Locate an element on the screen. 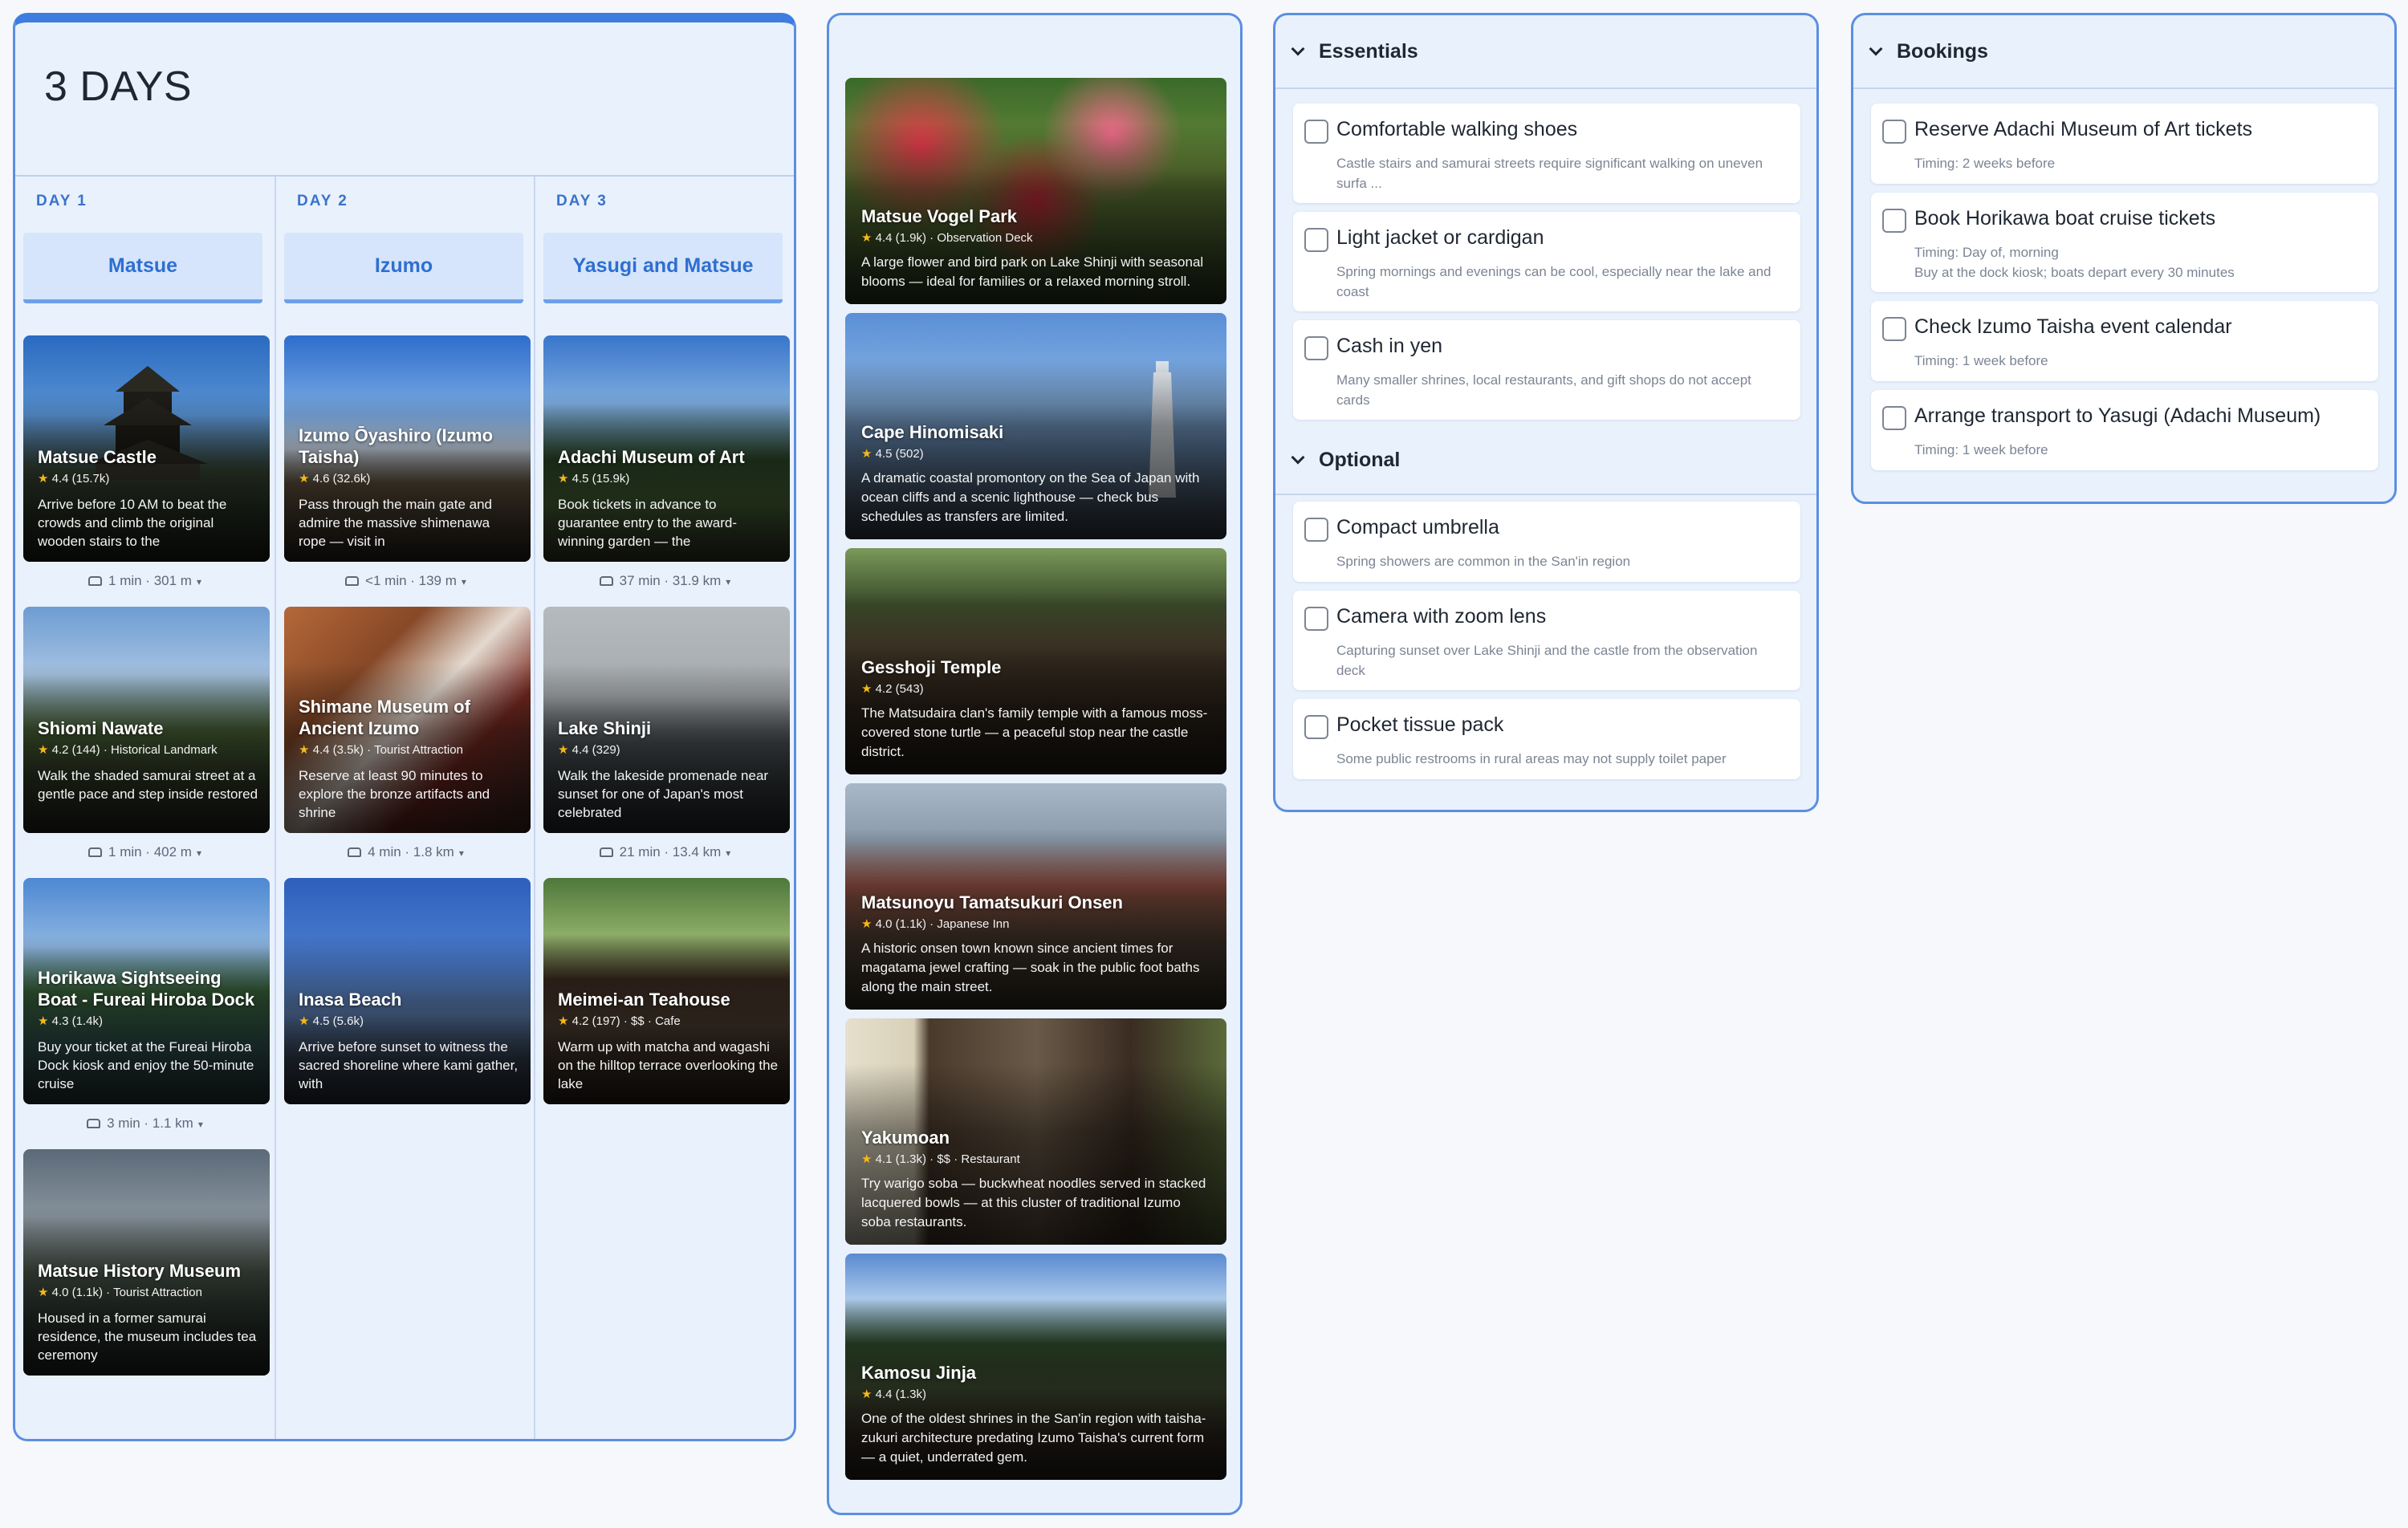 The height and width of the screenshot is (1528, 2408). travel-time: <1 min · 139 m ▾ is located at coordinates (405, 581).